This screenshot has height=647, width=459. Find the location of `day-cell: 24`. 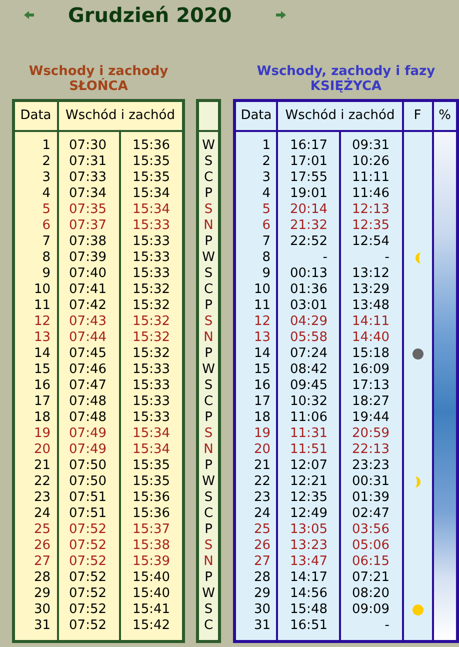

day-cell: 24 is located at coordinates (36, 514).